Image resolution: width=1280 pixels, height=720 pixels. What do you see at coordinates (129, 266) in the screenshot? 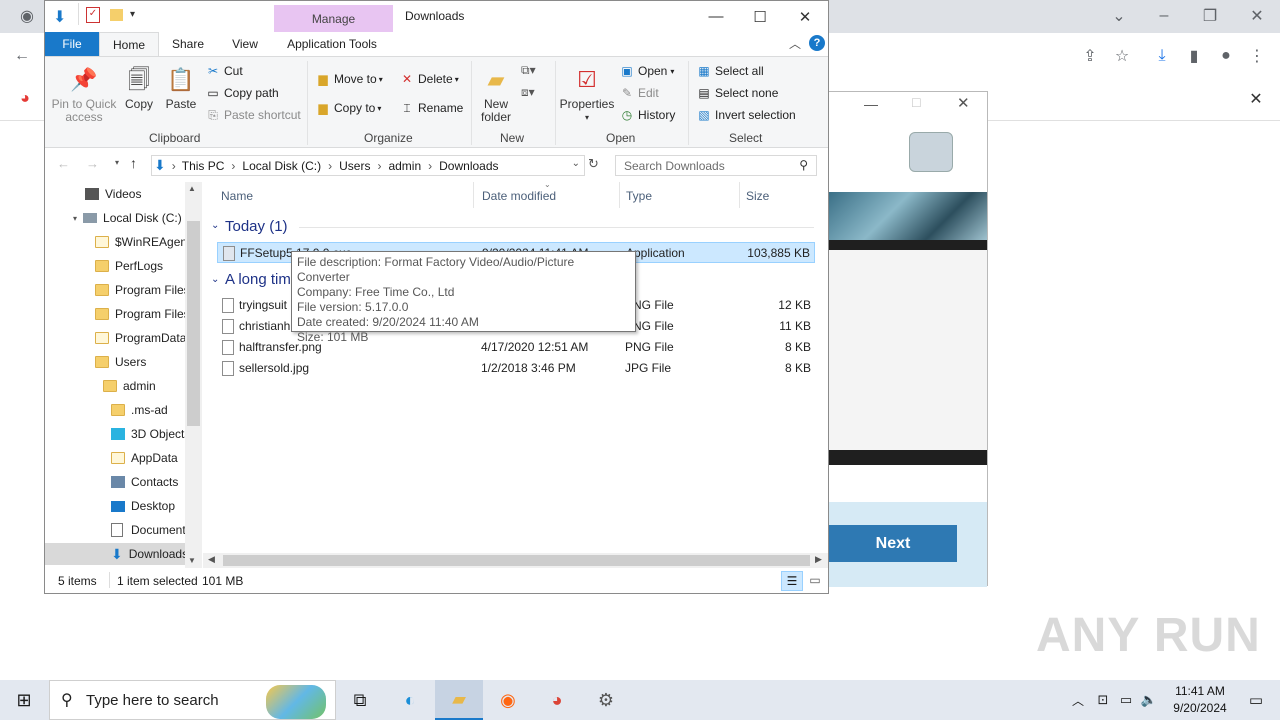
I see `nav-item-perflogs: PerfLogs` at bounding box center [129, 266].